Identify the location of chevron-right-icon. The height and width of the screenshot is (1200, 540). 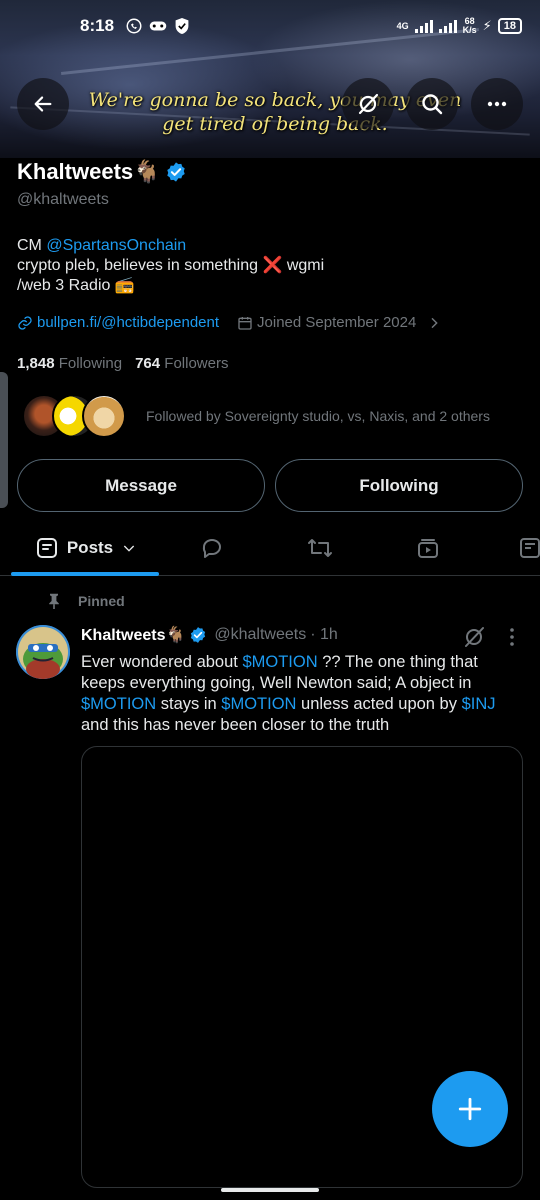
(434, 323).